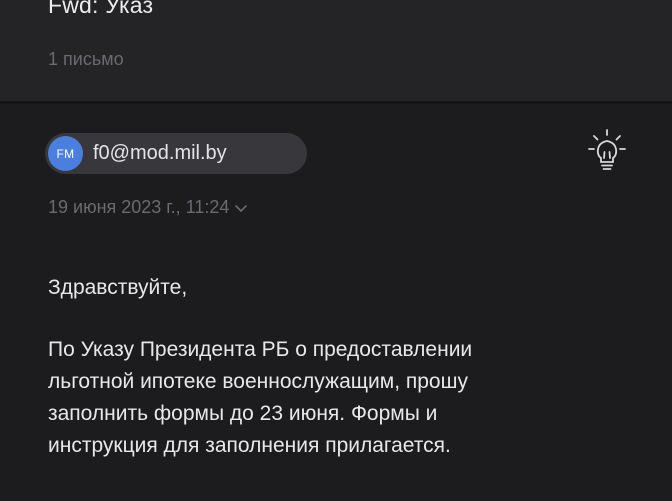 The height and width of the screenshot is (501, 672). What do you see at coordinates (139, 207) in the screenshot?
I see `date-text: 19 июня 2023 г., 11:24` at bounding box center [139, 207].